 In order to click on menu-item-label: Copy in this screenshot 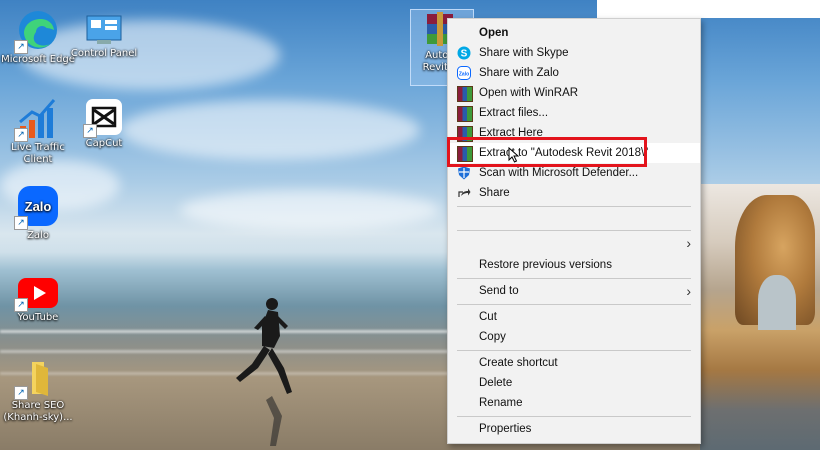, I will do `click(492, 337)`.